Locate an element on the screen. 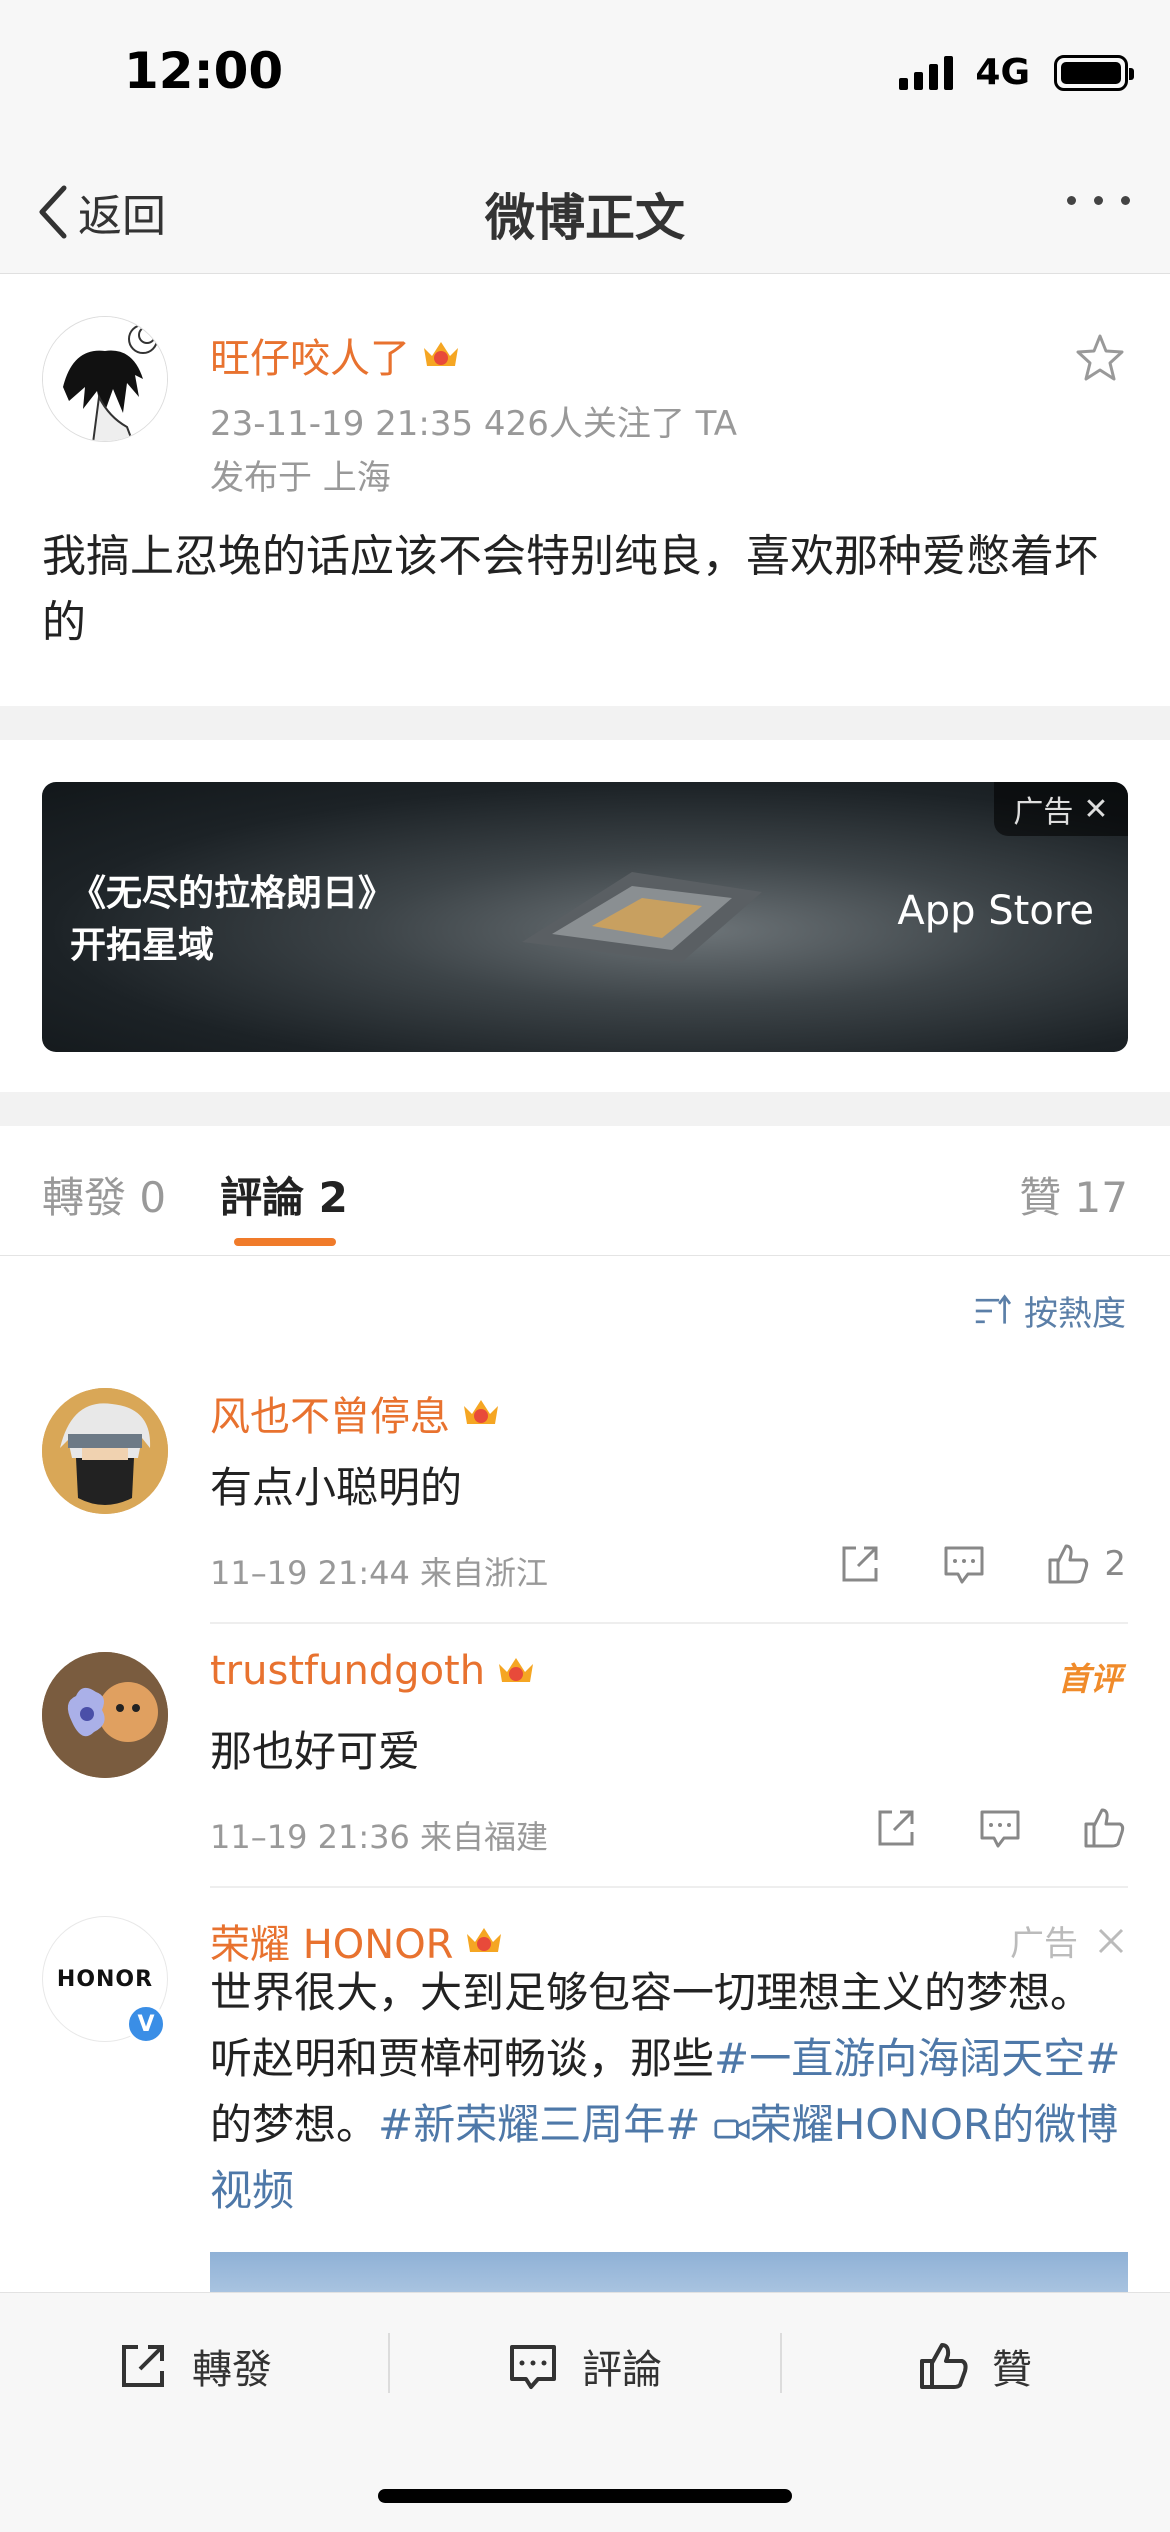  network-label: 4G is located at coordinates (1002, 72).